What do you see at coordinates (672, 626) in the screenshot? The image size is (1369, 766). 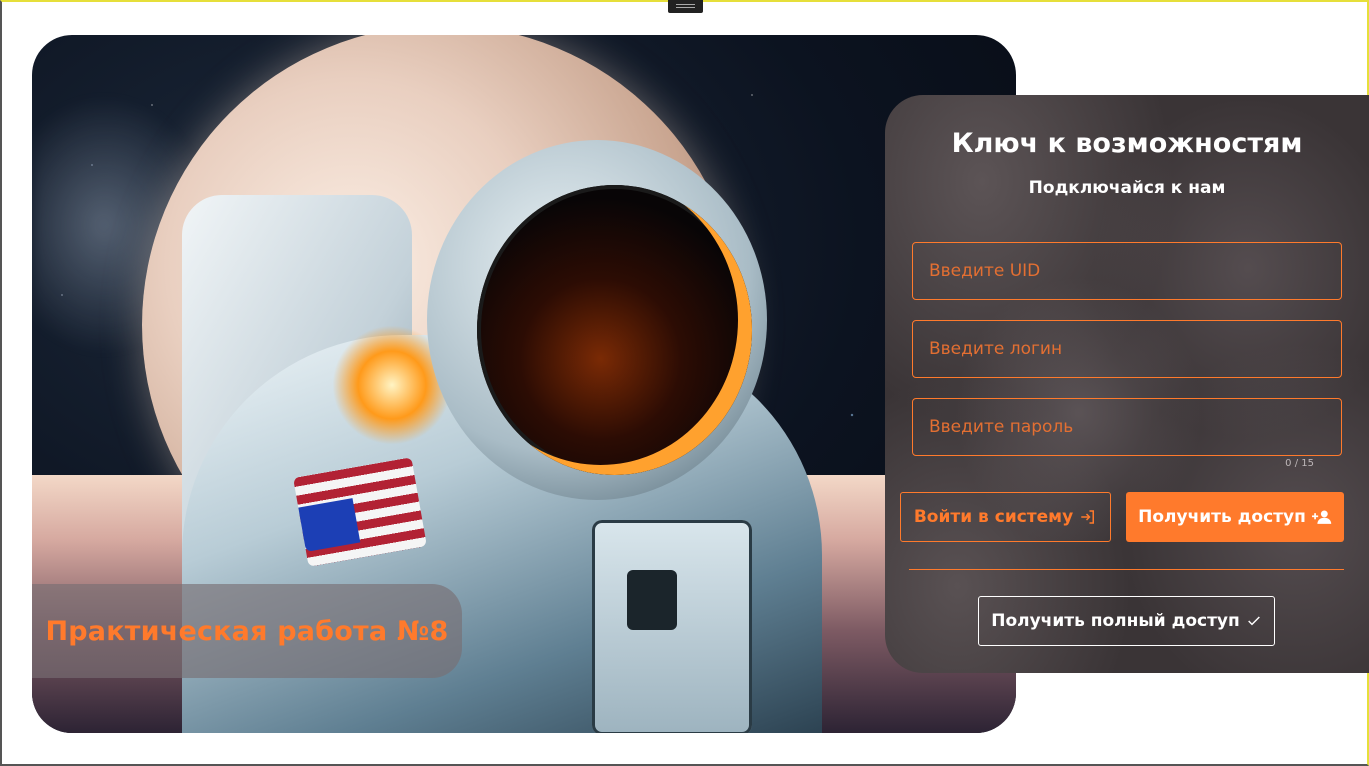 I see `chest-control-box` at bounding box center [672, 626].